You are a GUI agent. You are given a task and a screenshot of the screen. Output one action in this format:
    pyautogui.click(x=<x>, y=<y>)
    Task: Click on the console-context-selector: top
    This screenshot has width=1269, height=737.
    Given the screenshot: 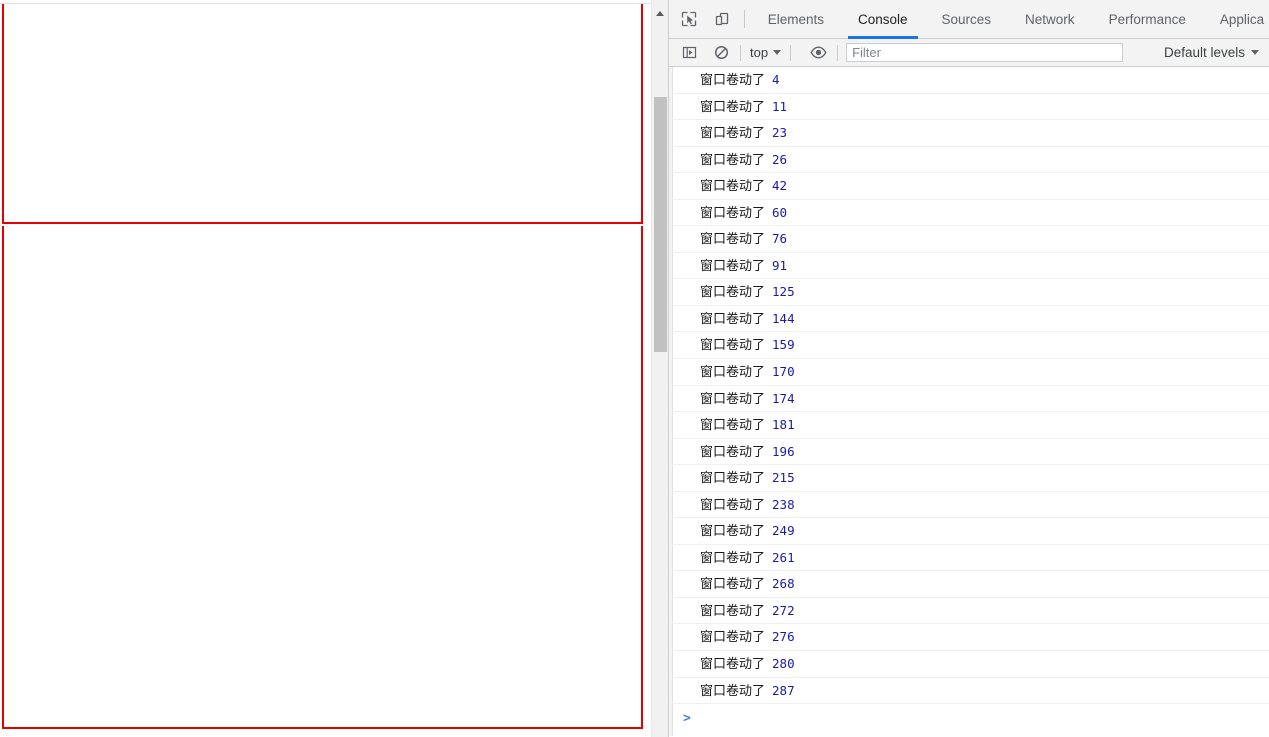 What is the action you would take?
    pyautogui.click(x=765, y=52)
    